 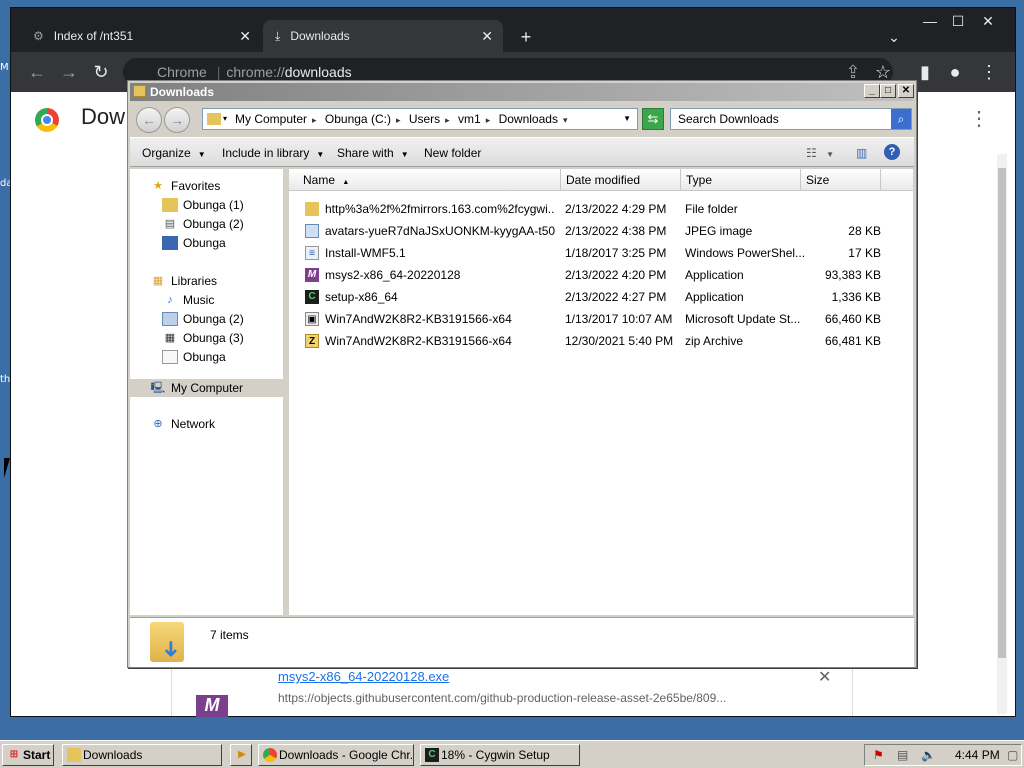 What do you see at coordinates (363, 676) in the screenshot?
I see `download-filename-link: msys2-x86_64-20220128.exe` at bounding box center [363, 676].